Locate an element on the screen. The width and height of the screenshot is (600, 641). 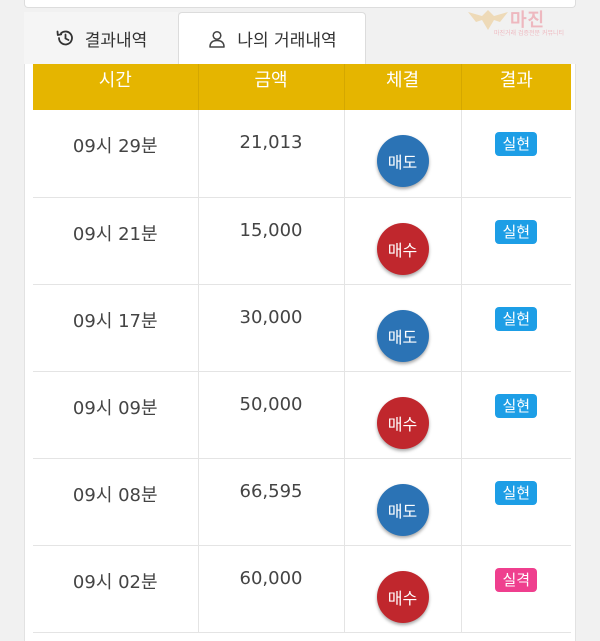
header-time: 시간 is located at coordinates (116, 87).